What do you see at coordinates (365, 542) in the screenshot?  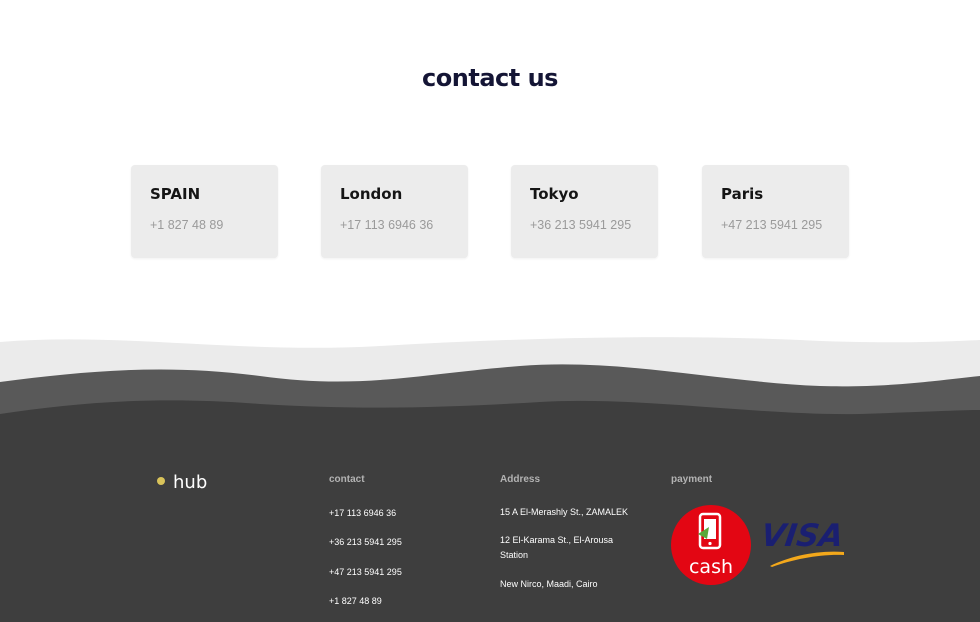 I see `footer-contact-item: +36 213 5941 295` at bounding box center [365, 542].